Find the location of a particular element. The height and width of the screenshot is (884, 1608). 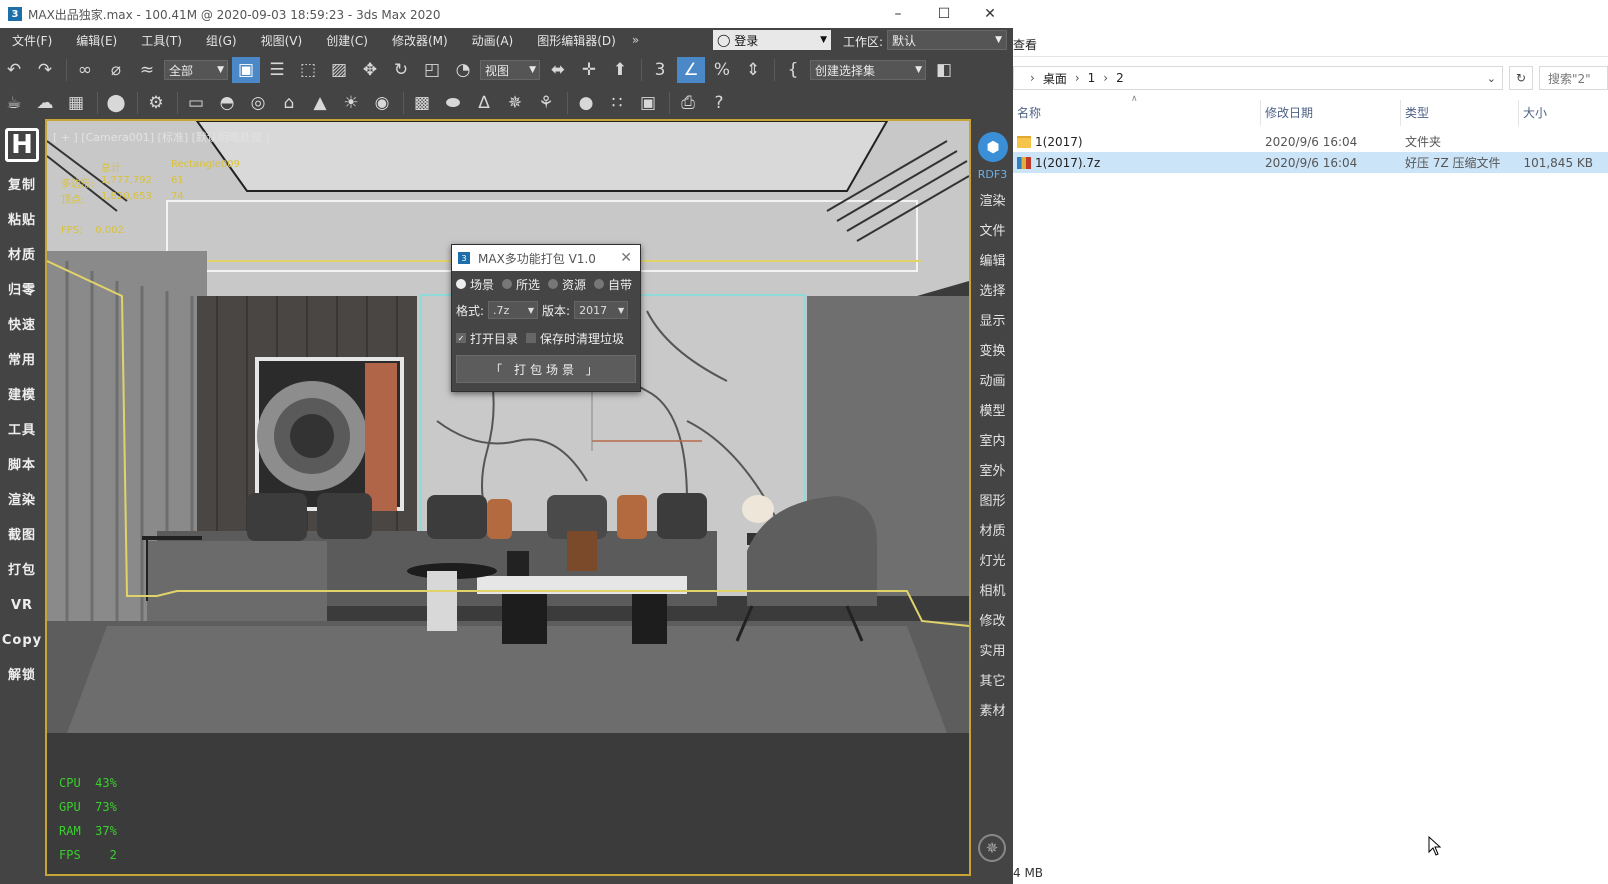

close-button: ✕ is located at coordinates (990, 14).